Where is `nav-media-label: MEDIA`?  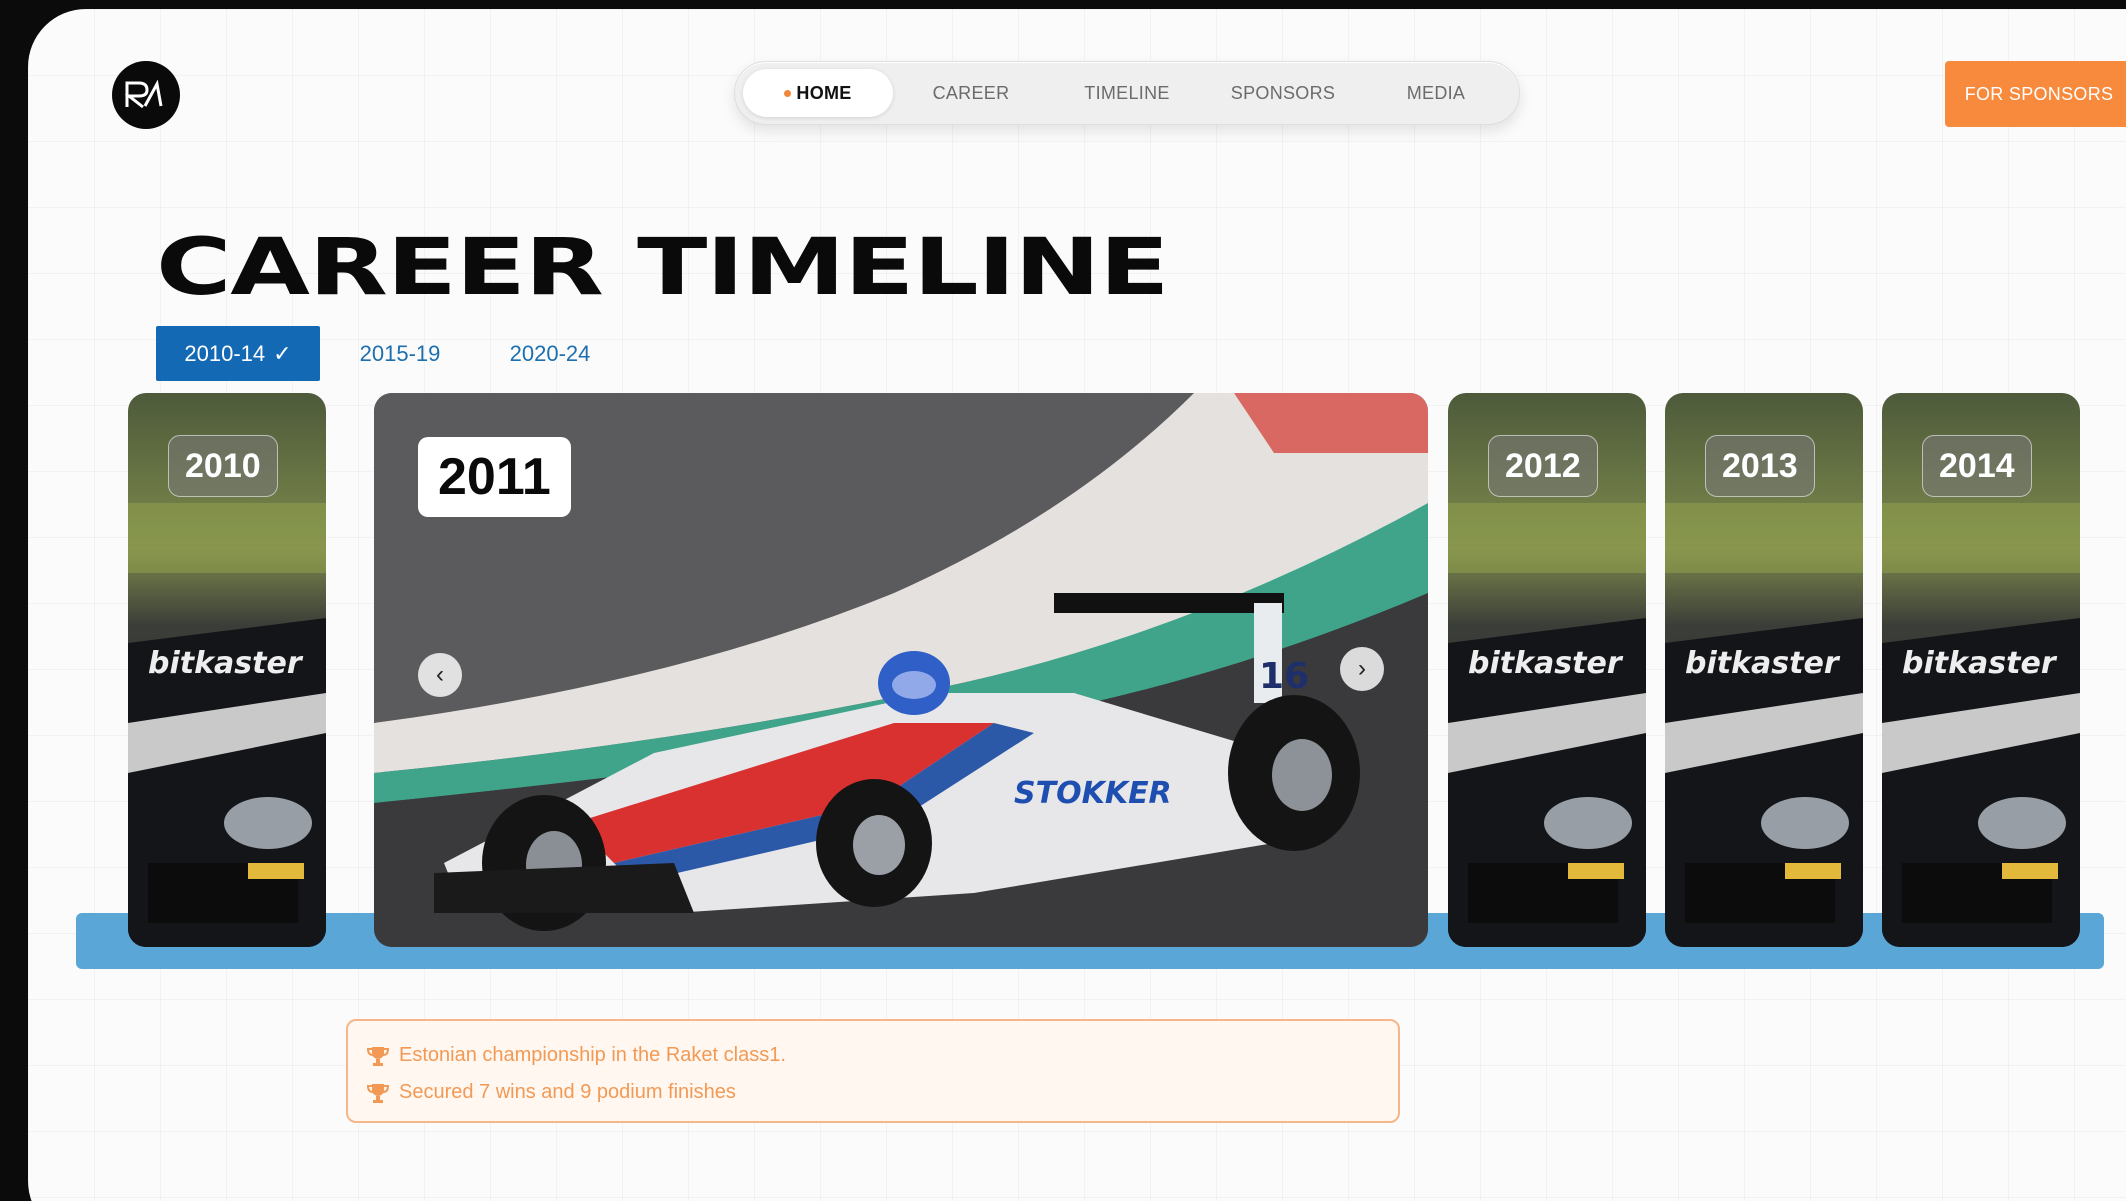
nav-media-label: MEDIA is located at coordinates (1436, 92).